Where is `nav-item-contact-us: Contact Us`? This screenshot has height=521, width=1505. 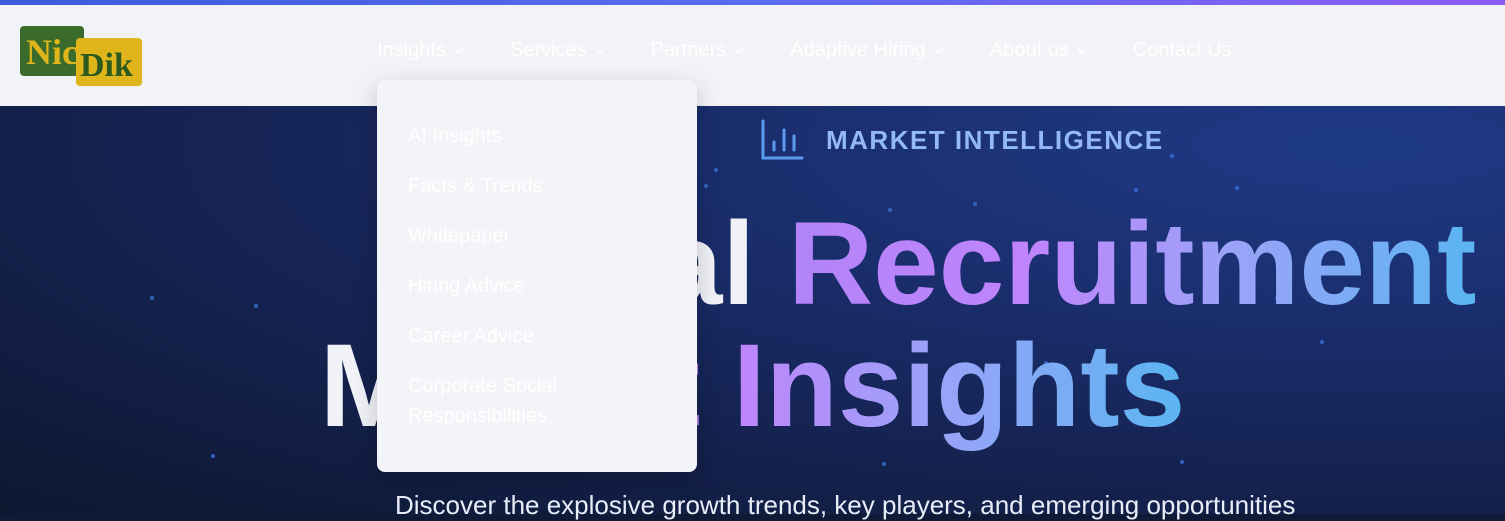
nav-item-contact-us: Contact Us is located at coordinates (1182, 50).